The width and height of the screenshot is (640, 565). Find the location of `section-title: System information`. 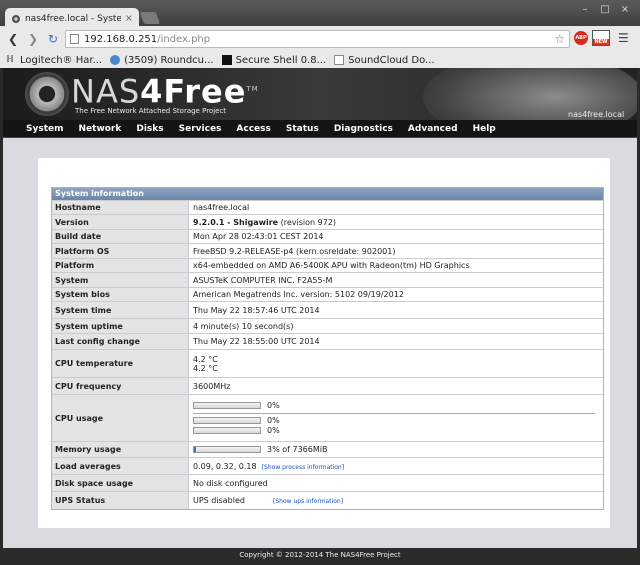

section-title: System information is located at coordinates (327, 194).